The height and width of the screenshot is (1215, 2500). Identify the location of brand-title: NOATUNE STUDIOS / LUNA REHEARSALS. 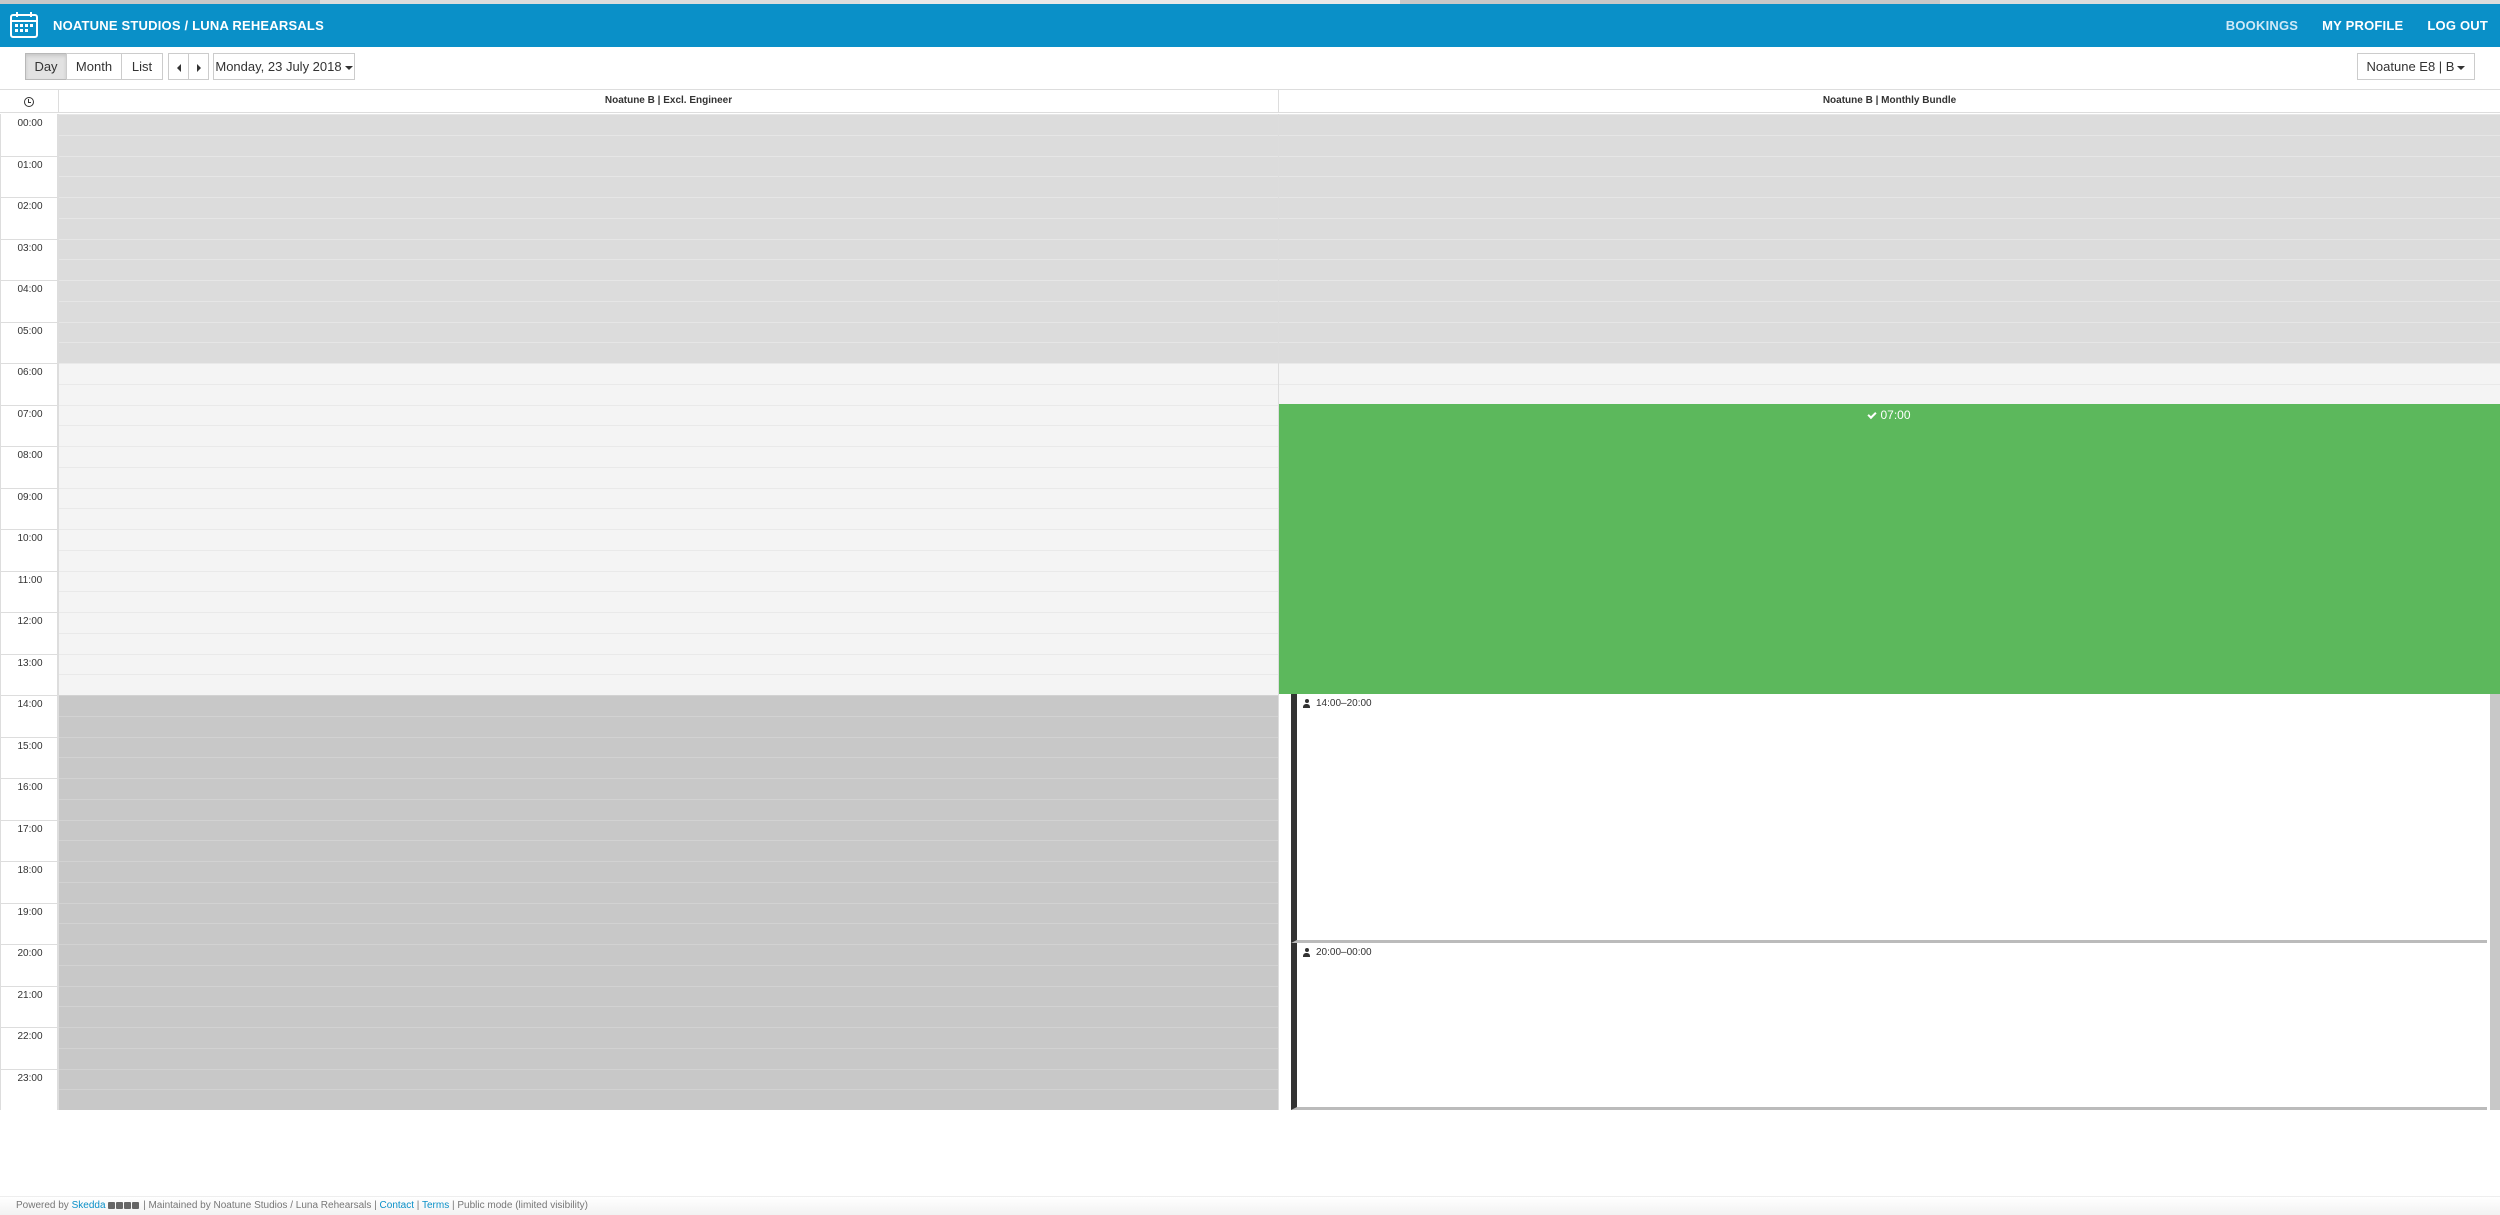
(188, 25).